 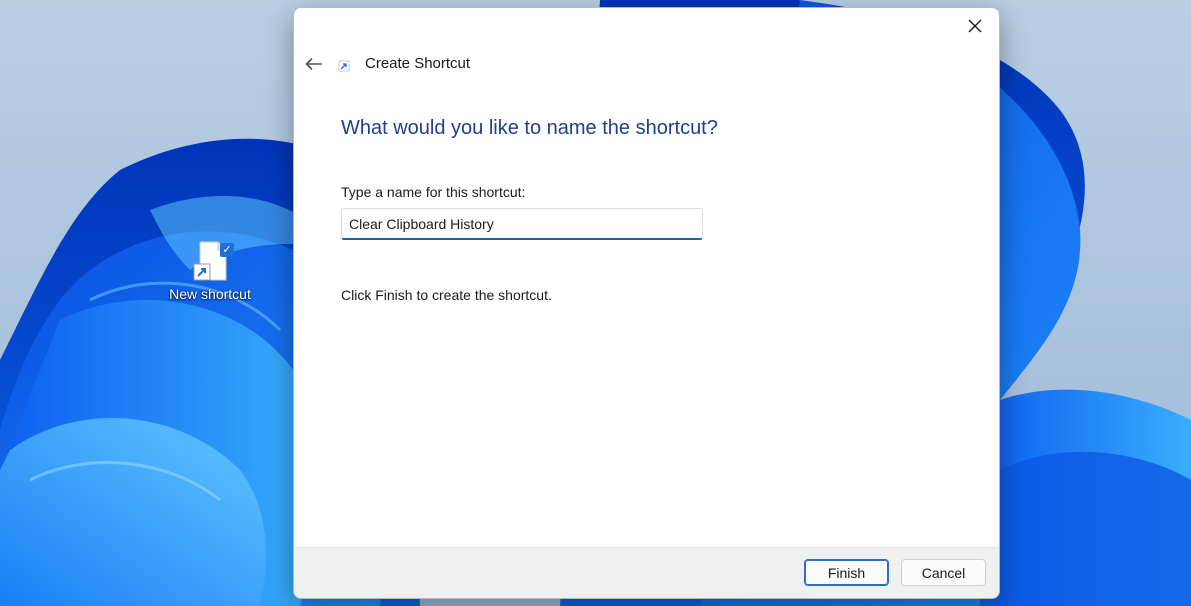 What do you see at coordinates (227, 250) in the screenshot?
I see `selection-check-icon: ✓` at bounding box center [227, 250].